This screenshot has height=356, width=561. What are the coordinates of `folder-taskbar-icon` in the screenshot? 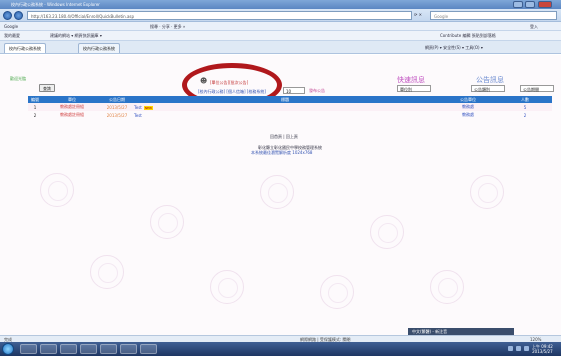 It's located at (88, 349).